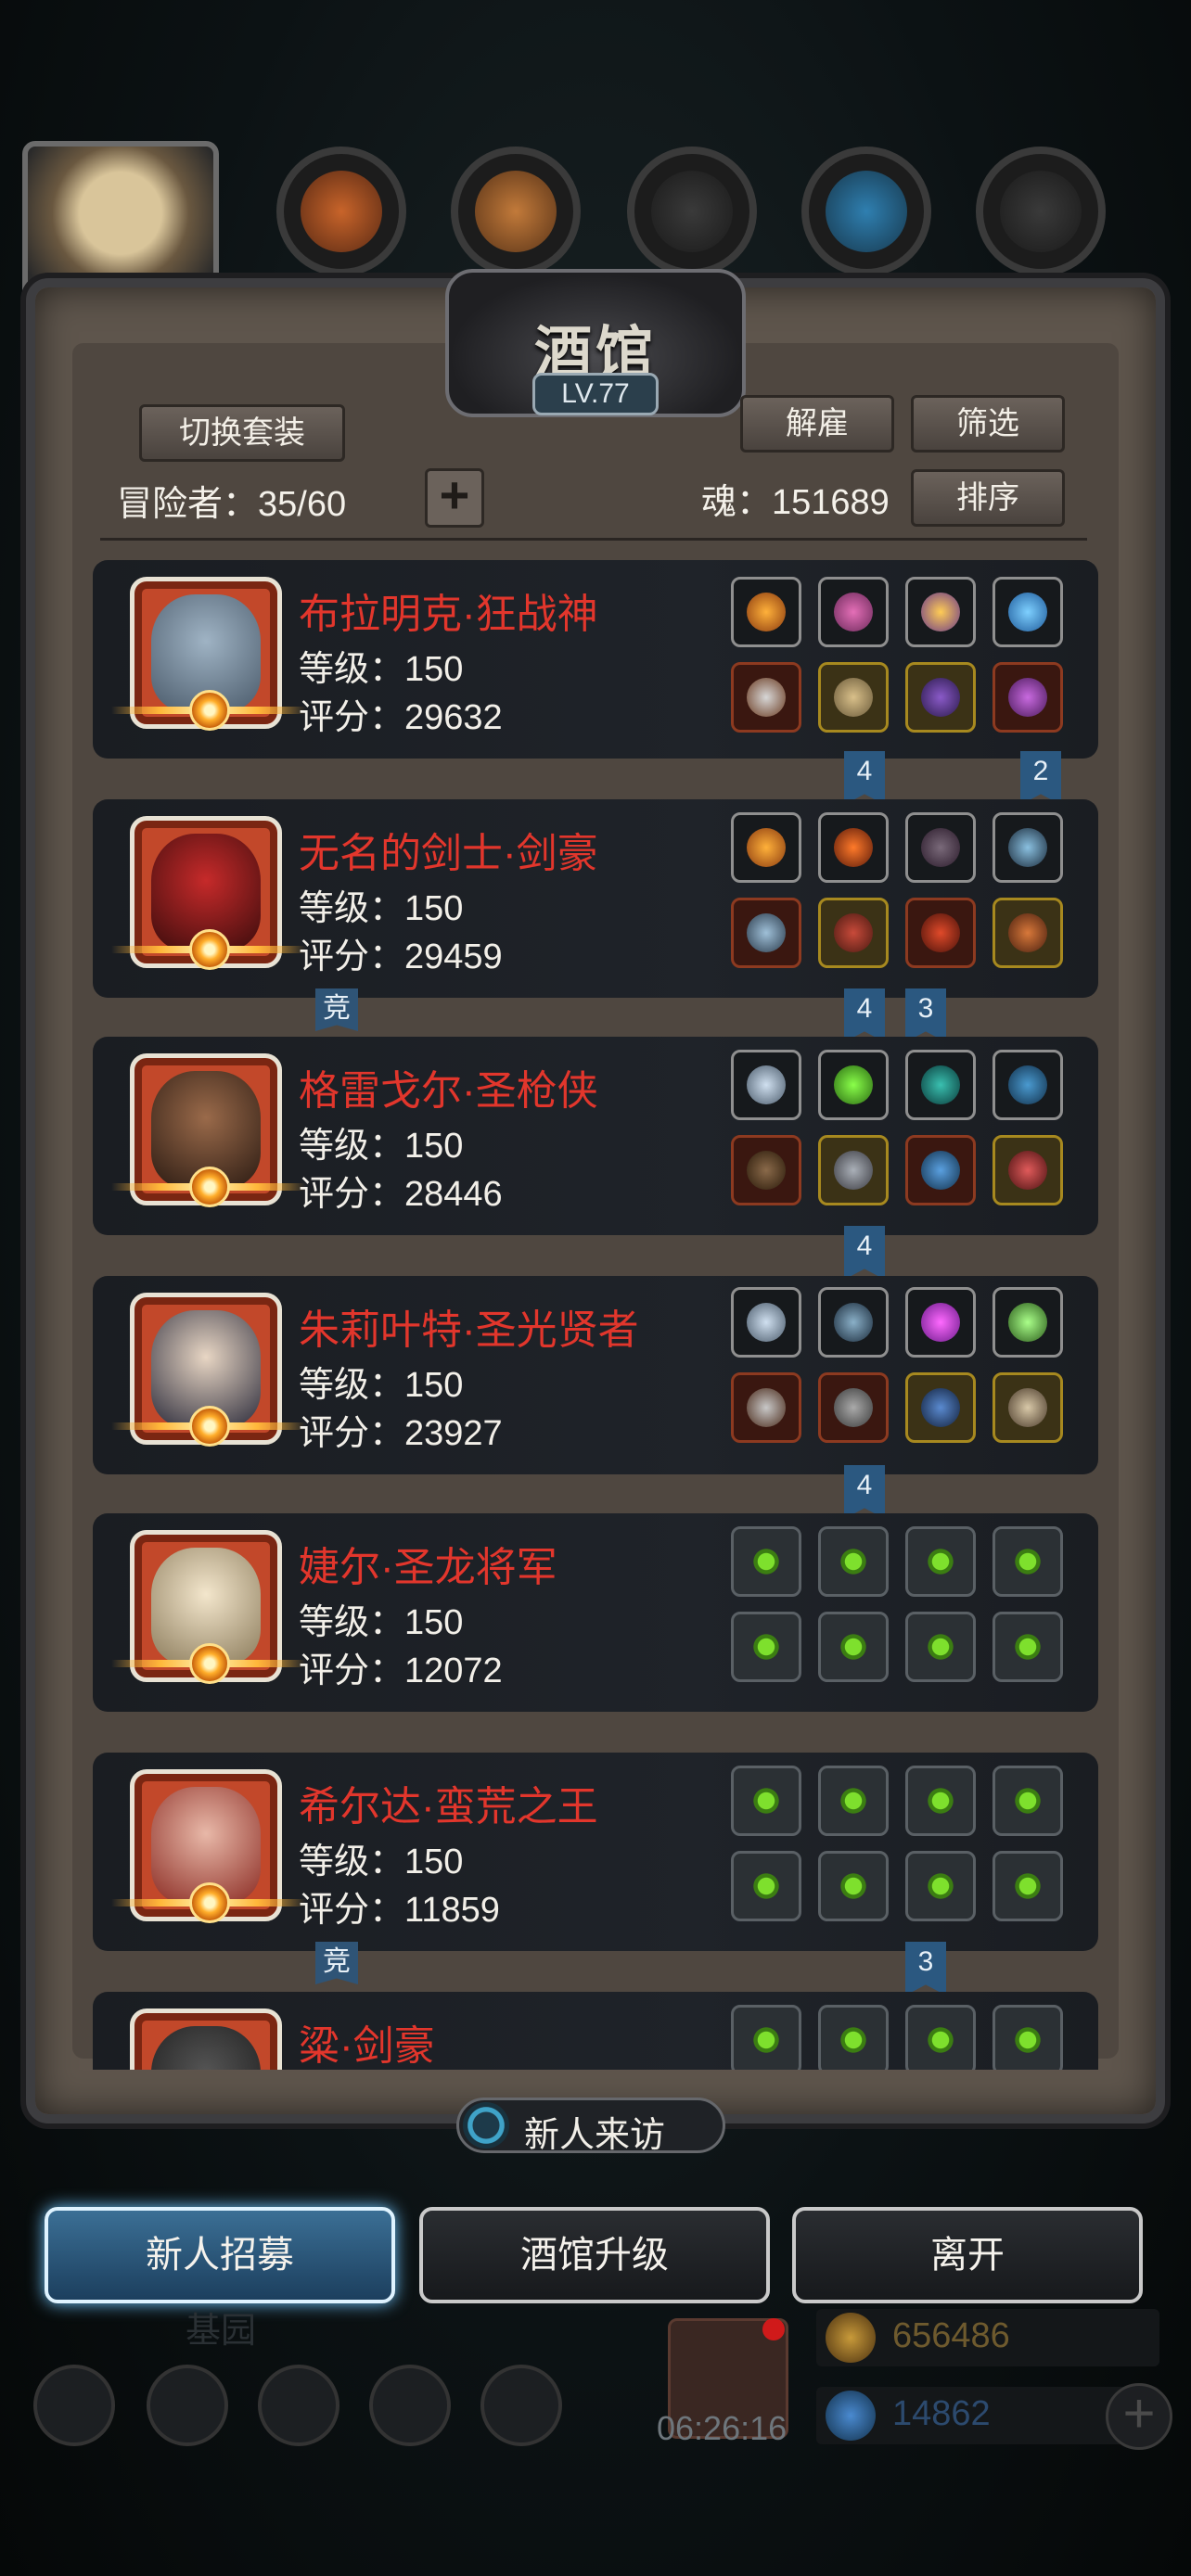 This screenshot has width=1191, height=2576. Describe the element at coordinates (766, 1407) in the screenshot. I see `hammer-slot` at that location.